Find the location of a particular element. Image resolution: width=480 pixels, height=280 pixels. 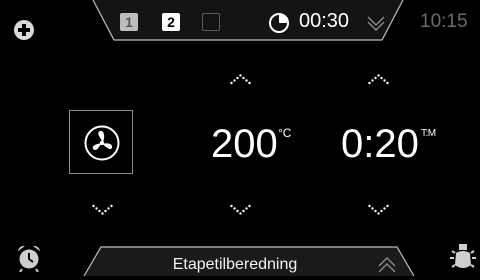

duration-value: 0:20 is located at coordinates (380, 144).